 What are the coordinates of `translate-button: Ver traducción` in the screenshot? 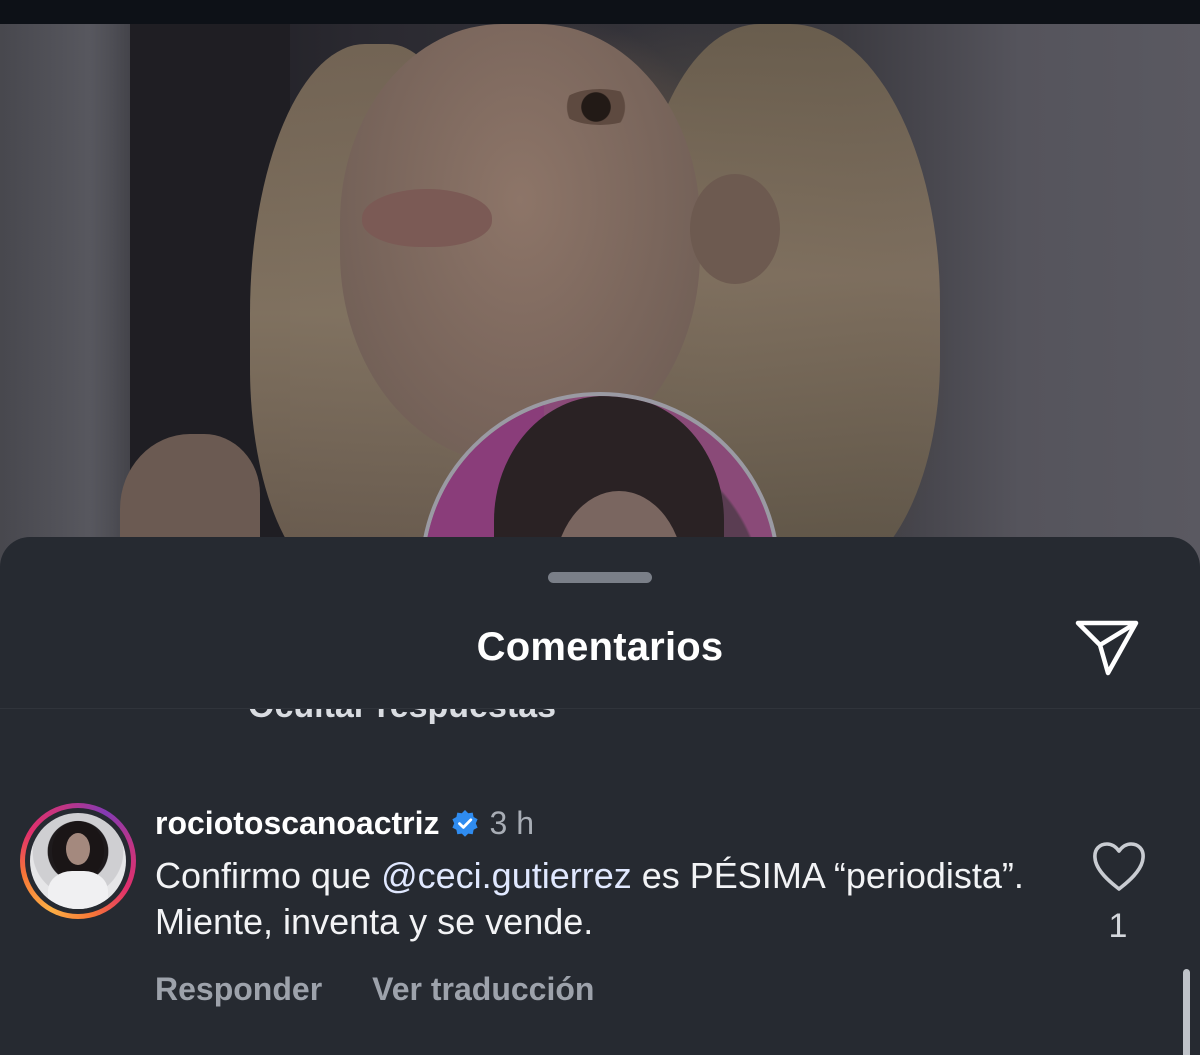 It's located at (483, 989).